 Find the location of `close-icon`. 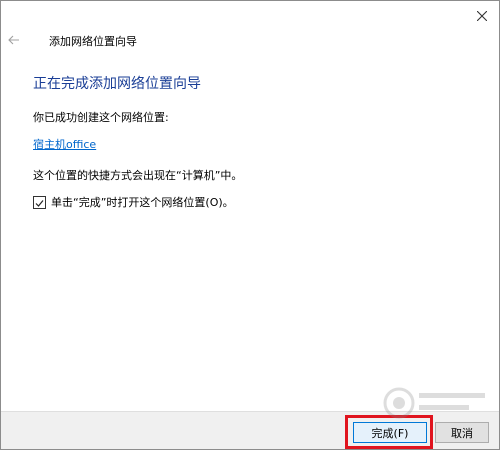

close-icon is located at coordinates (482, 15).